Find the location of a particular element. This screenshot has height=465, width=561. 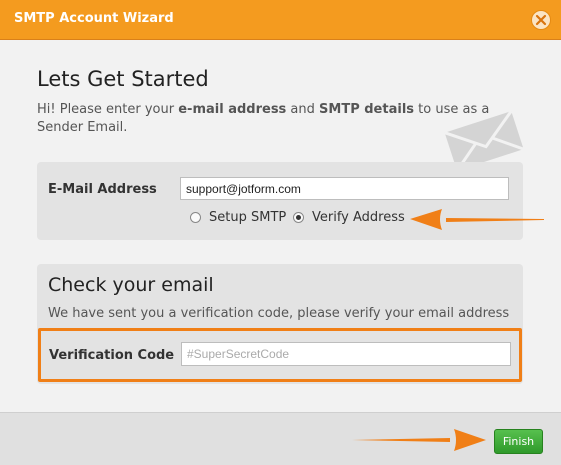

close-button is located at coordinates (541, 20).